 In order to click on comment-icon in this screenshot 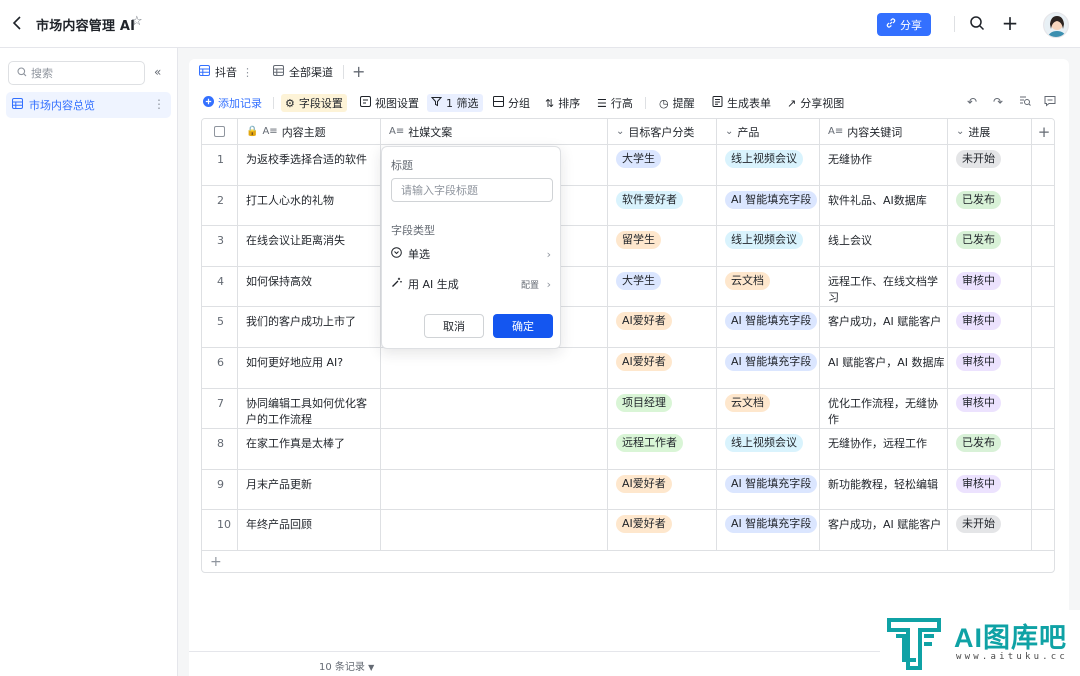, I will do `click(1050, 102)`.